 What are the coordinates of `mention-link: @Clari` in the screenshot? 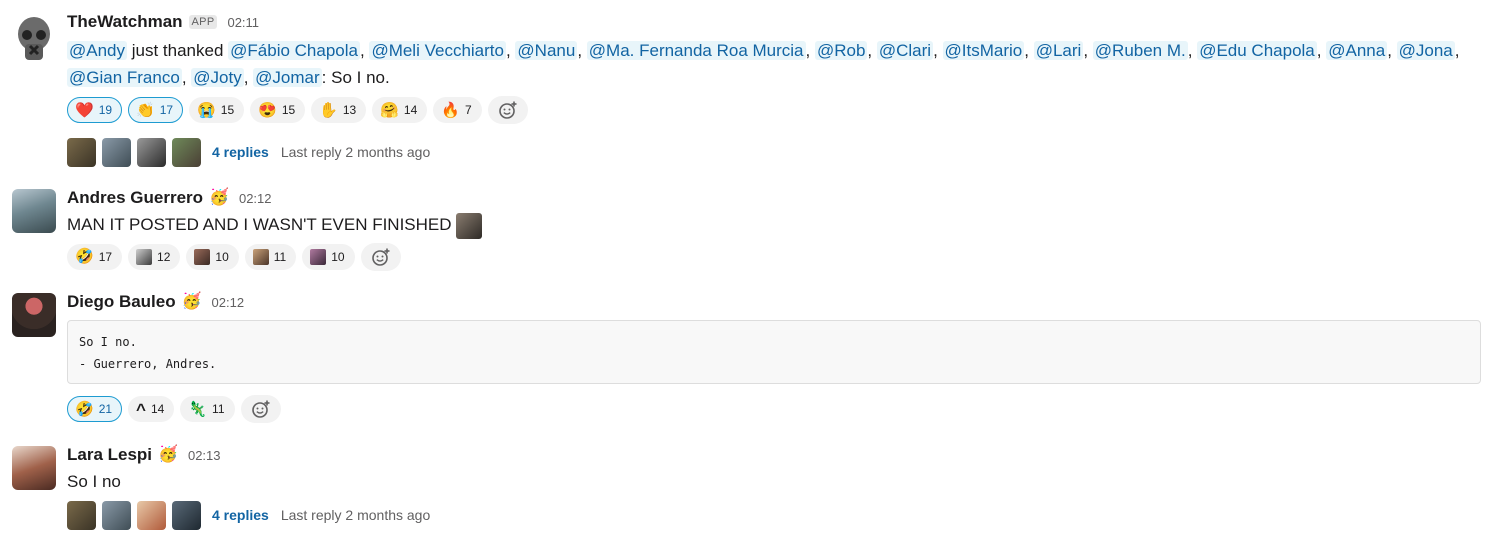 It's located at (905, 50).